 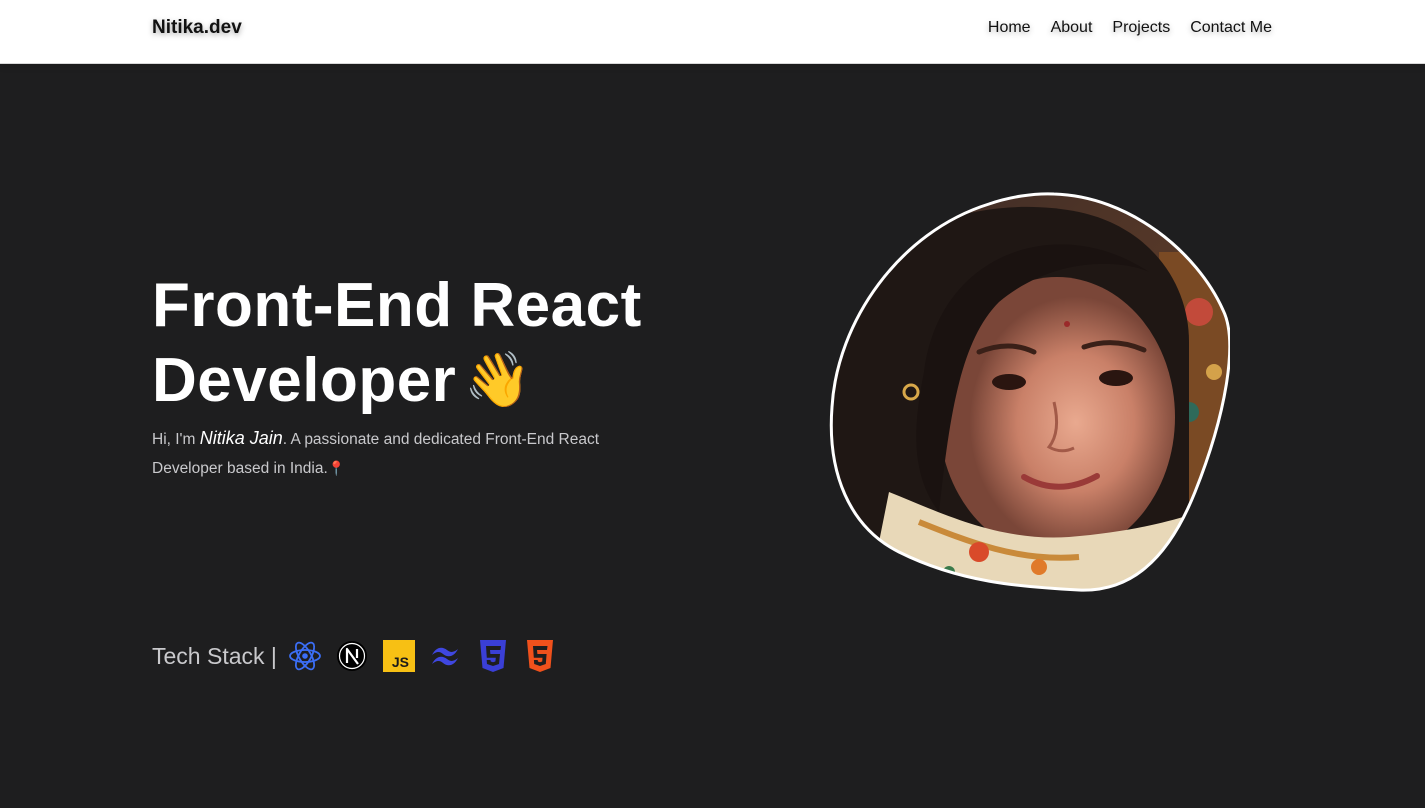 I want to click on svg-text: JS, so click(x=400, y=662).